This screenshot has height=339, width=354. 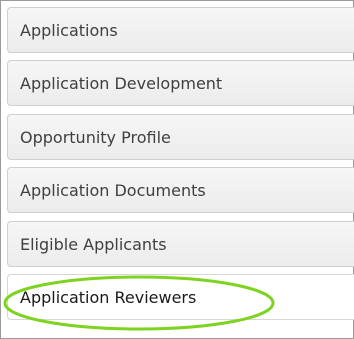 What do you see at coordinates (108, 297) in the screenshot?
I see `tab-label: Application Reviewers` at bounding box center [108, 297].